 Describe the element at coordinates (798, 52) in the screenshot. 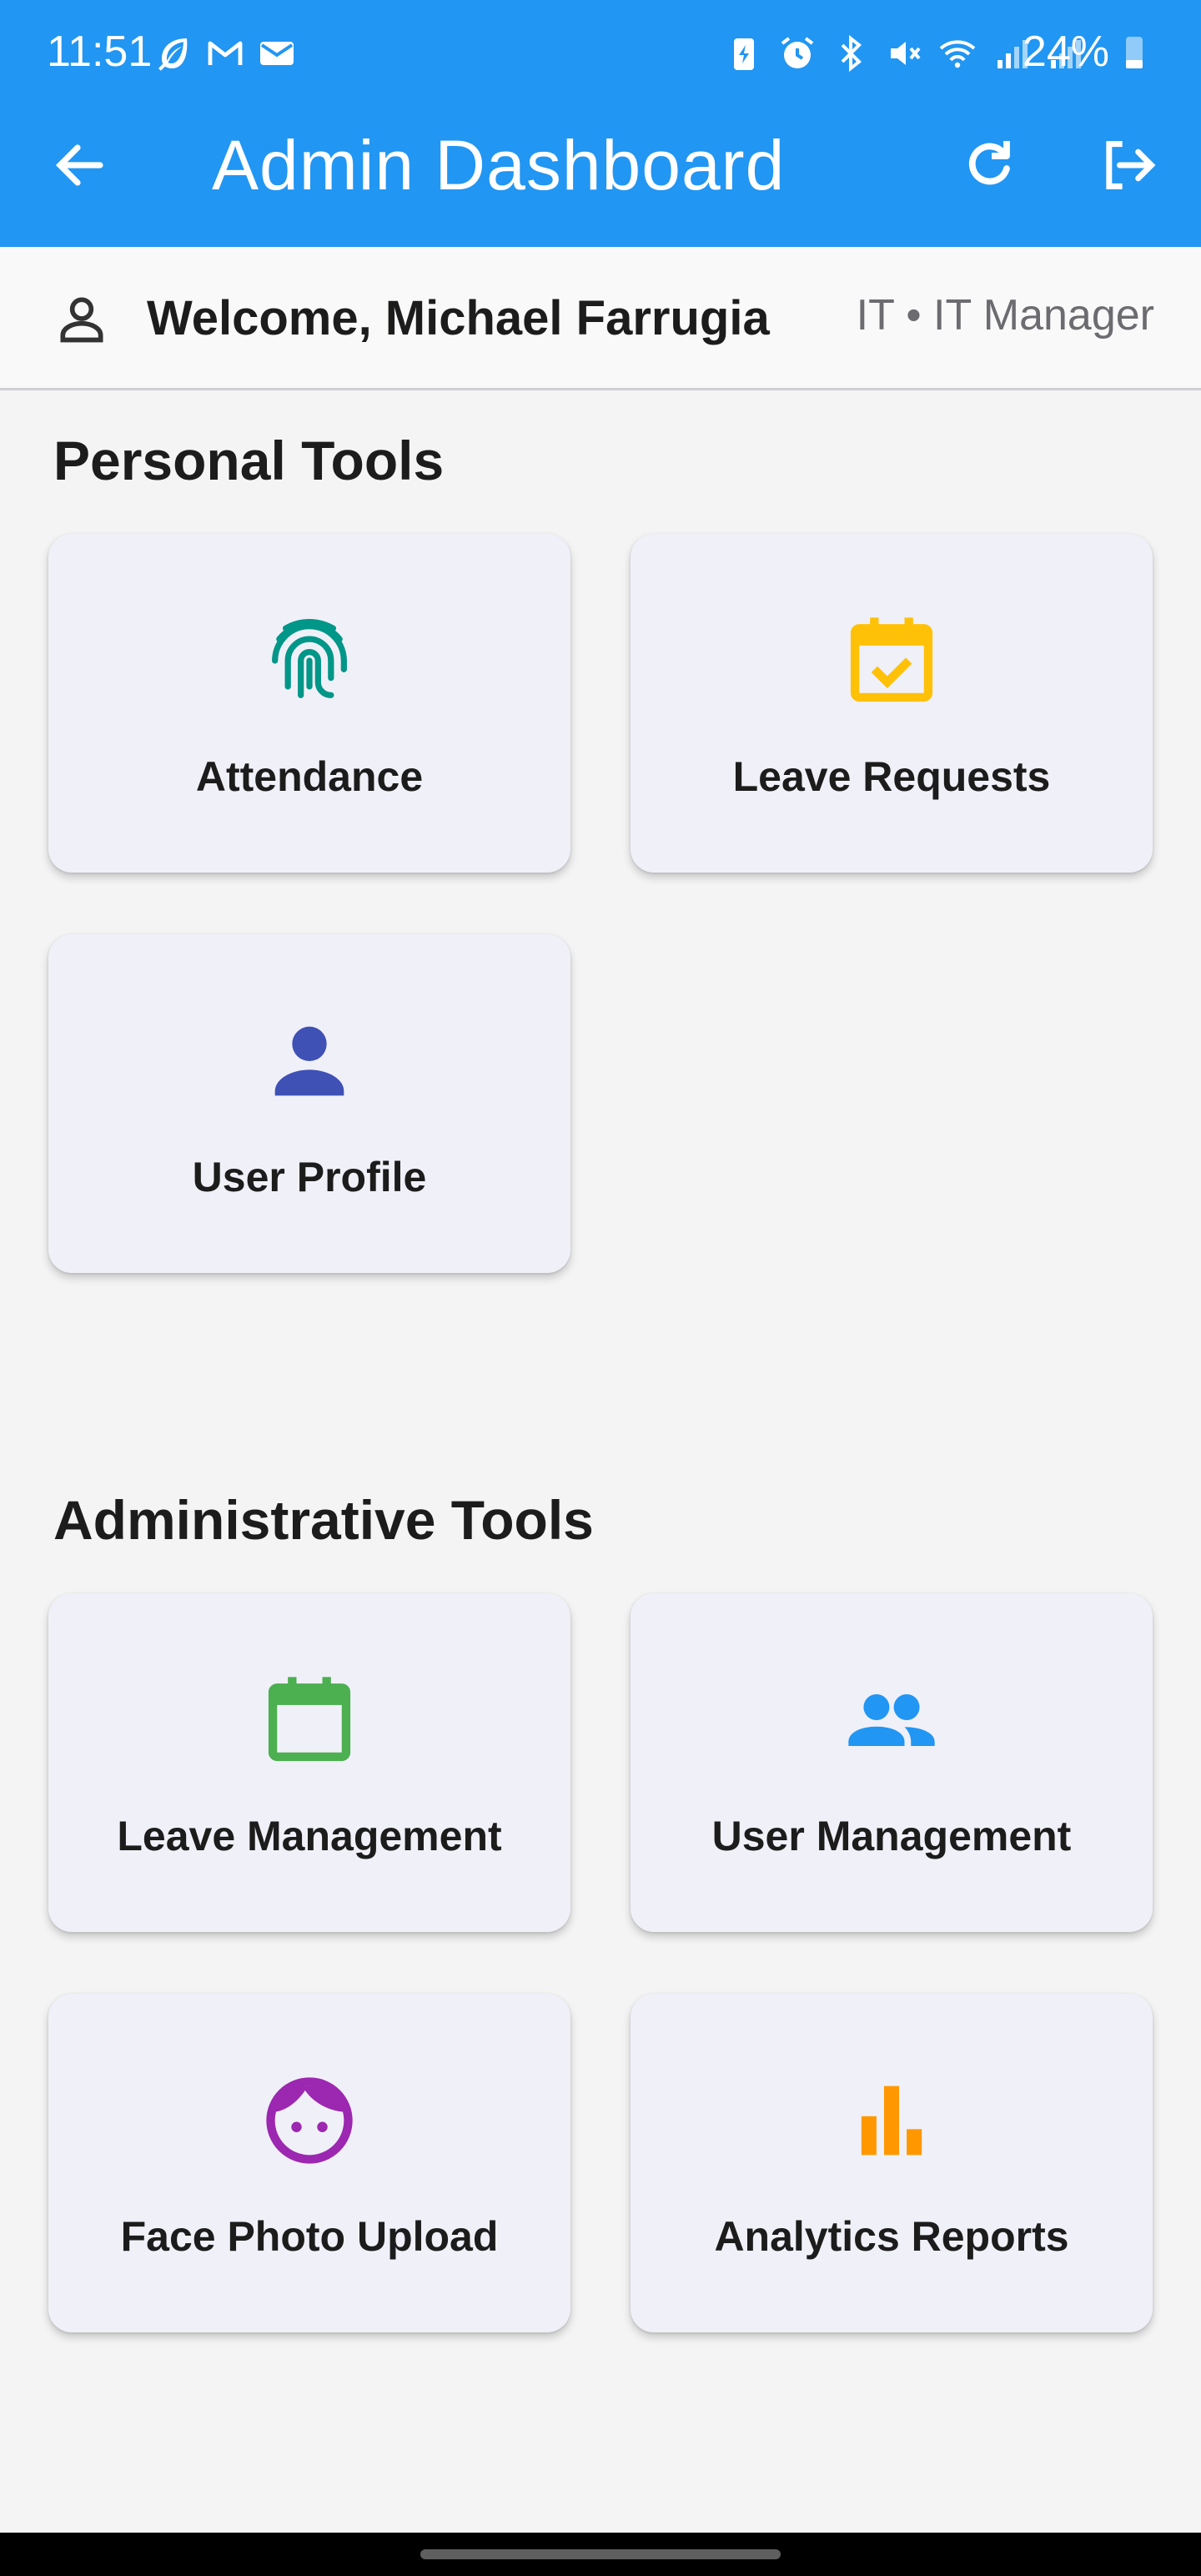

I see `alarm-icon` at that location.